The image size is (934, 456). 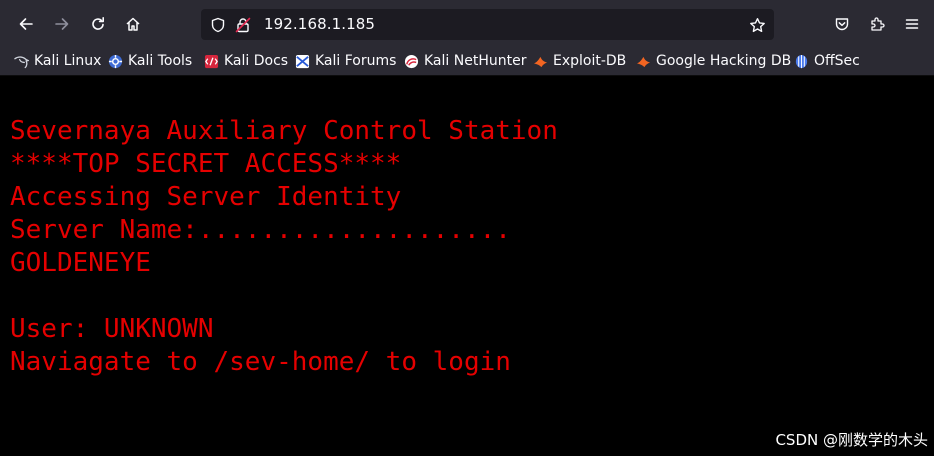 I want to click on bookmark-offsec: OffSec, so click(x=827, y=61).